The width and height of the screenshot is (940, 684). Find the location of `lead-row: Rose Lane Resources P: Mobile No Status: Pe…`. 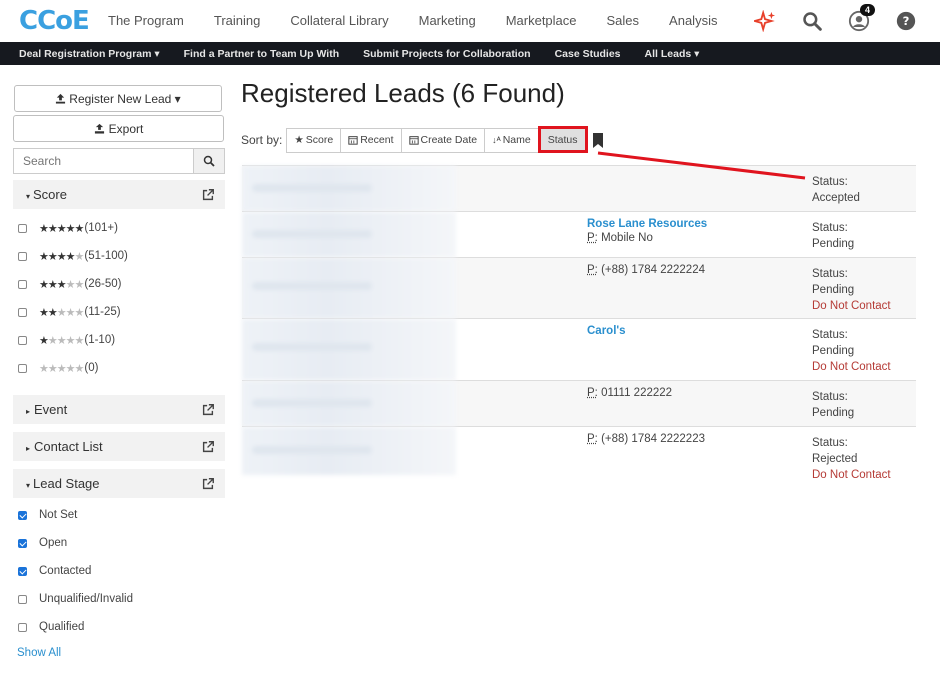

lead-row: Rose Lane Resources P: Mobile No Status: Pe… is located at coordinates (579, 234).